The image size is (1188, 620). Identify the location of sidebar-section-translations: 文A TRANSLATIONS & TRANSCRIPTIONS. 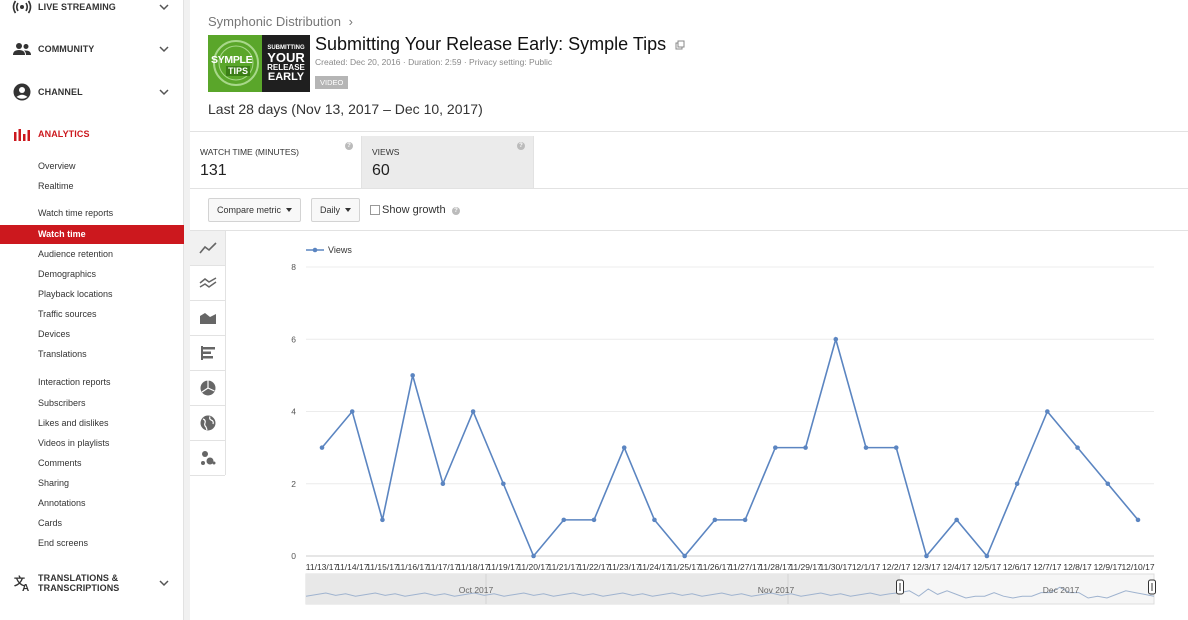
(92, 583).